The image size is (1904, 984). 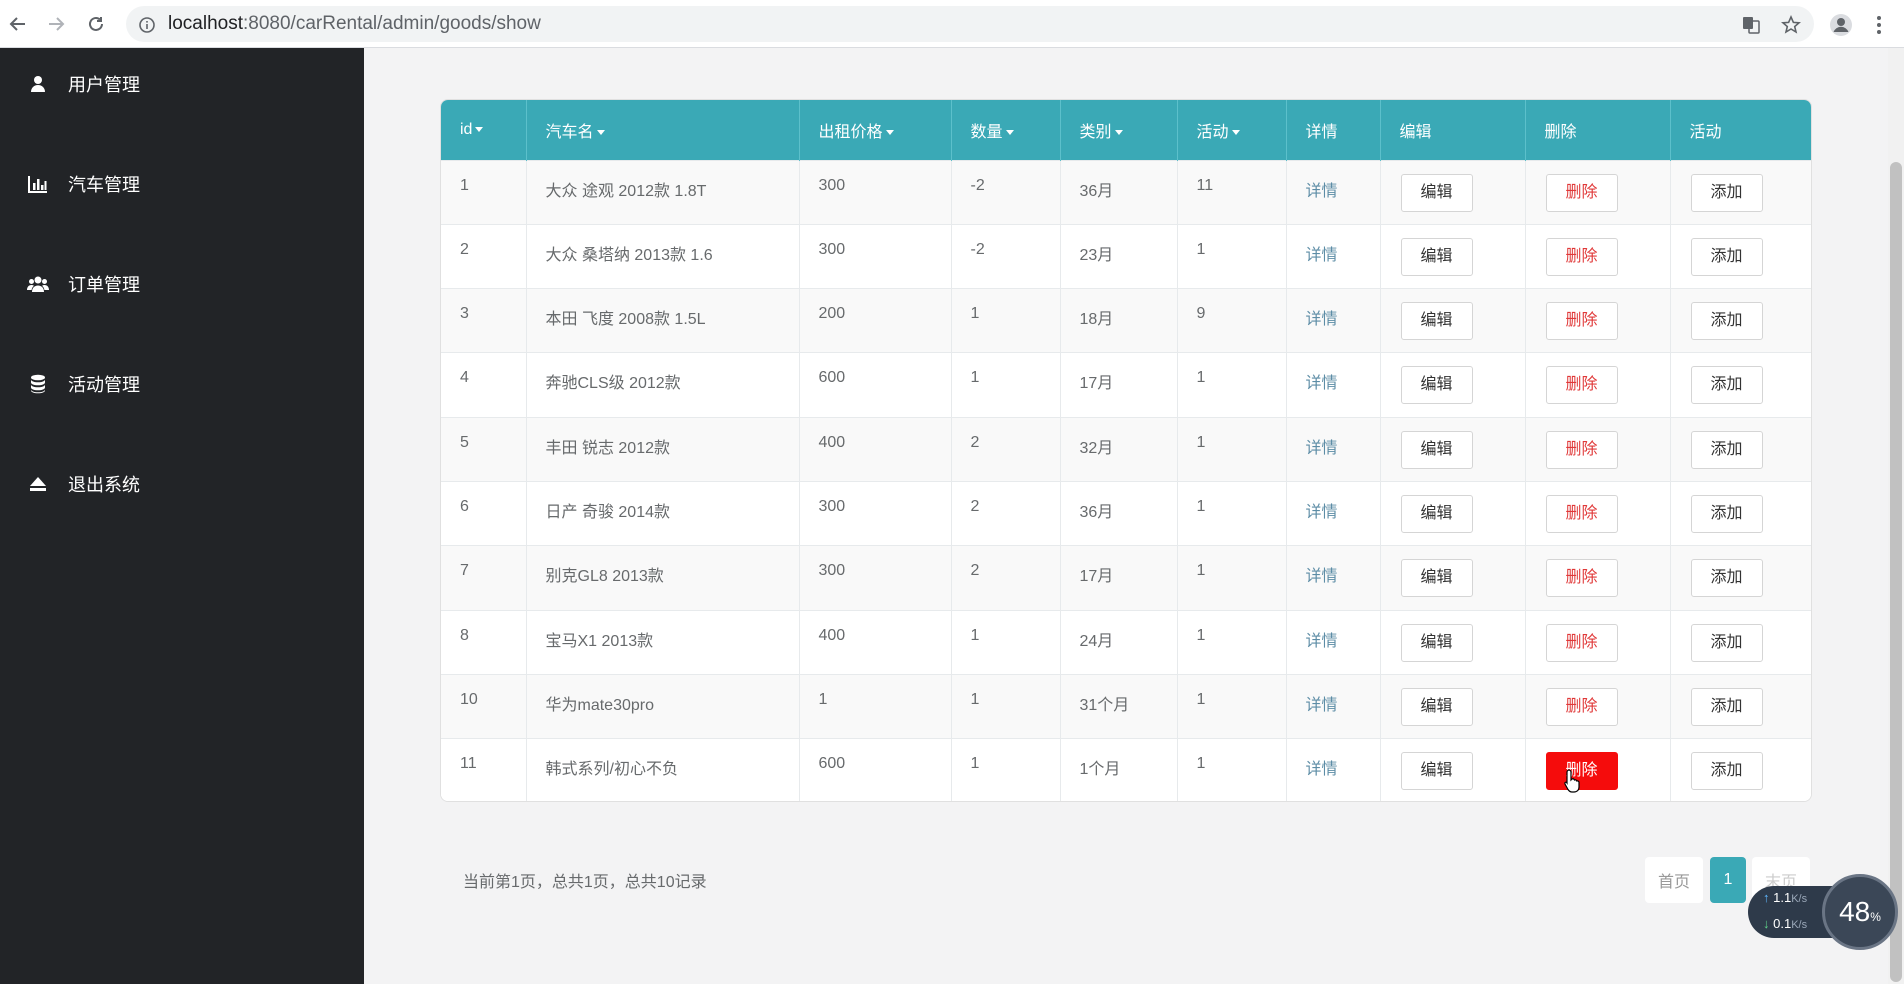 What do you see at coordinates (56, 24) in the screenshot?
I see `forward-icon` at bounding box center [56, 24].